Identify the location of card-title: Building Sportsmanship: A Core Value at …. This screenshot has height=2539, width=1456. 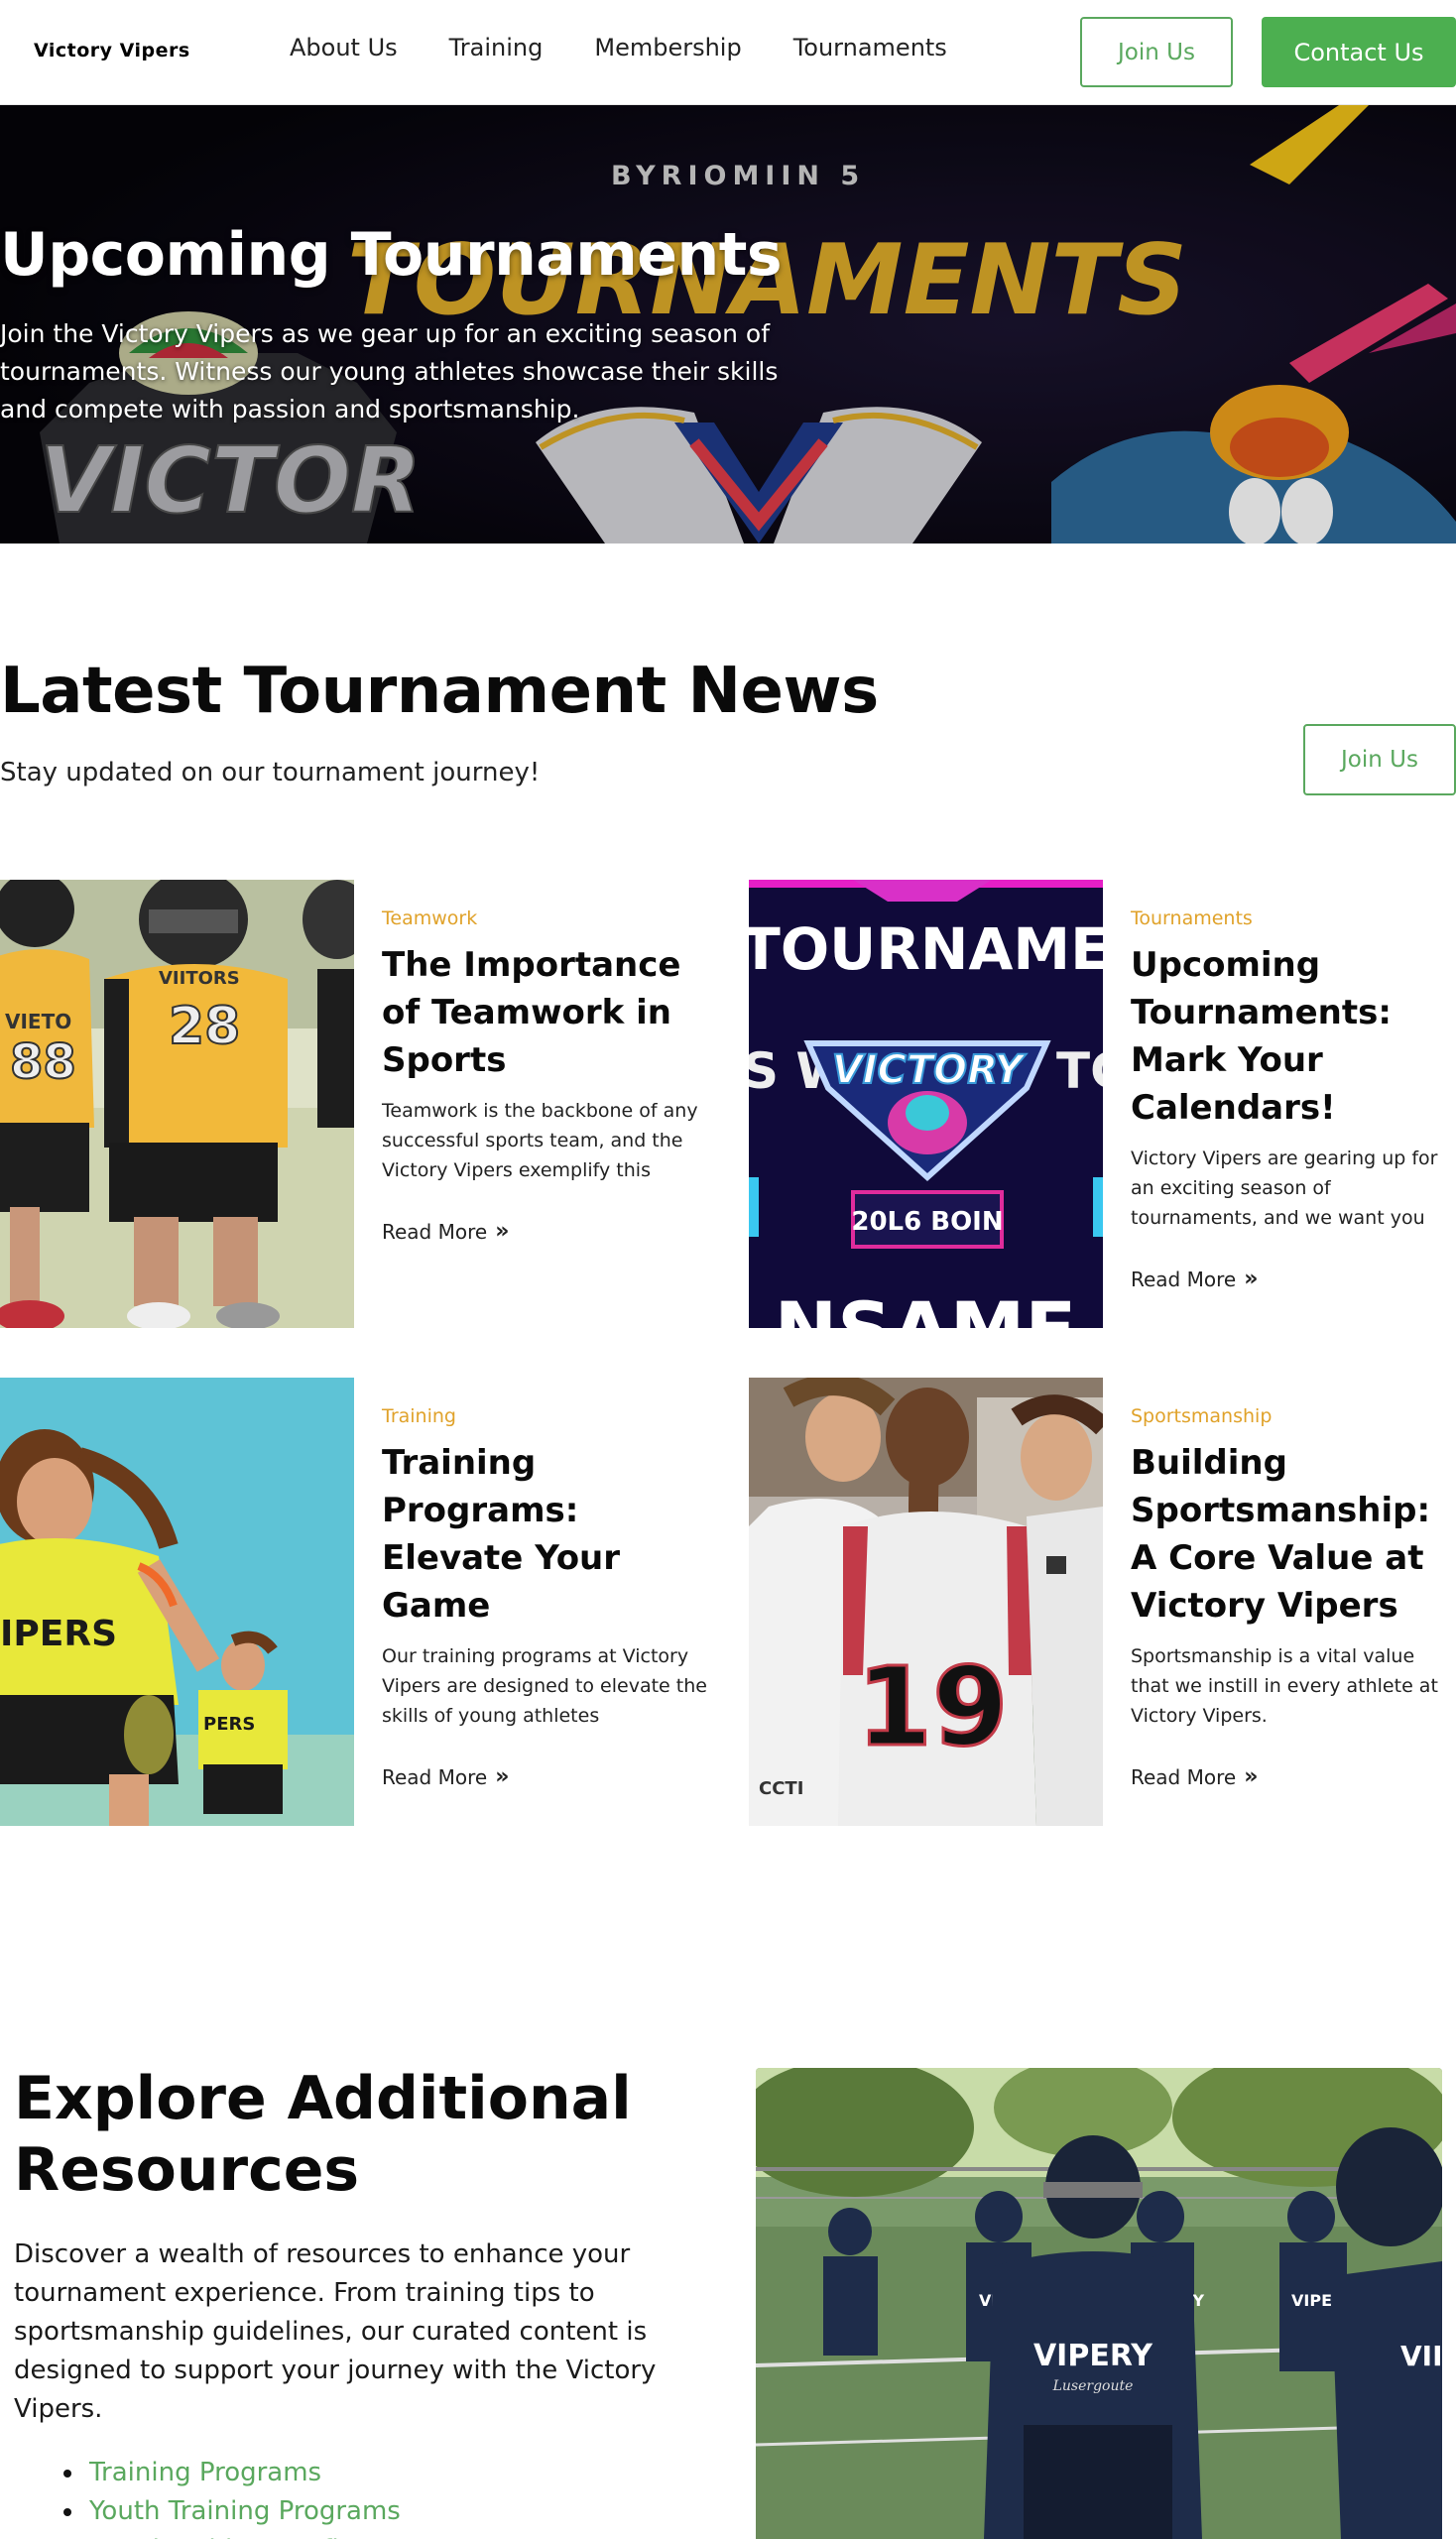
(1293, 1535).